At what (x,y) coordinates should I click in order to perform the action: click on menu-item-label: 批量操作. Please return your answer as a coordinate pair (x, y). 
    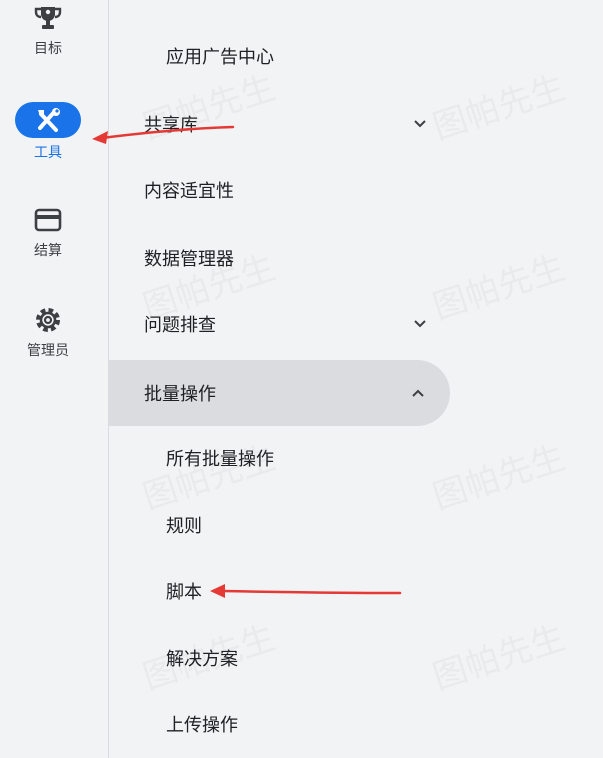
    Looking at the image, I should click on (180, 394).